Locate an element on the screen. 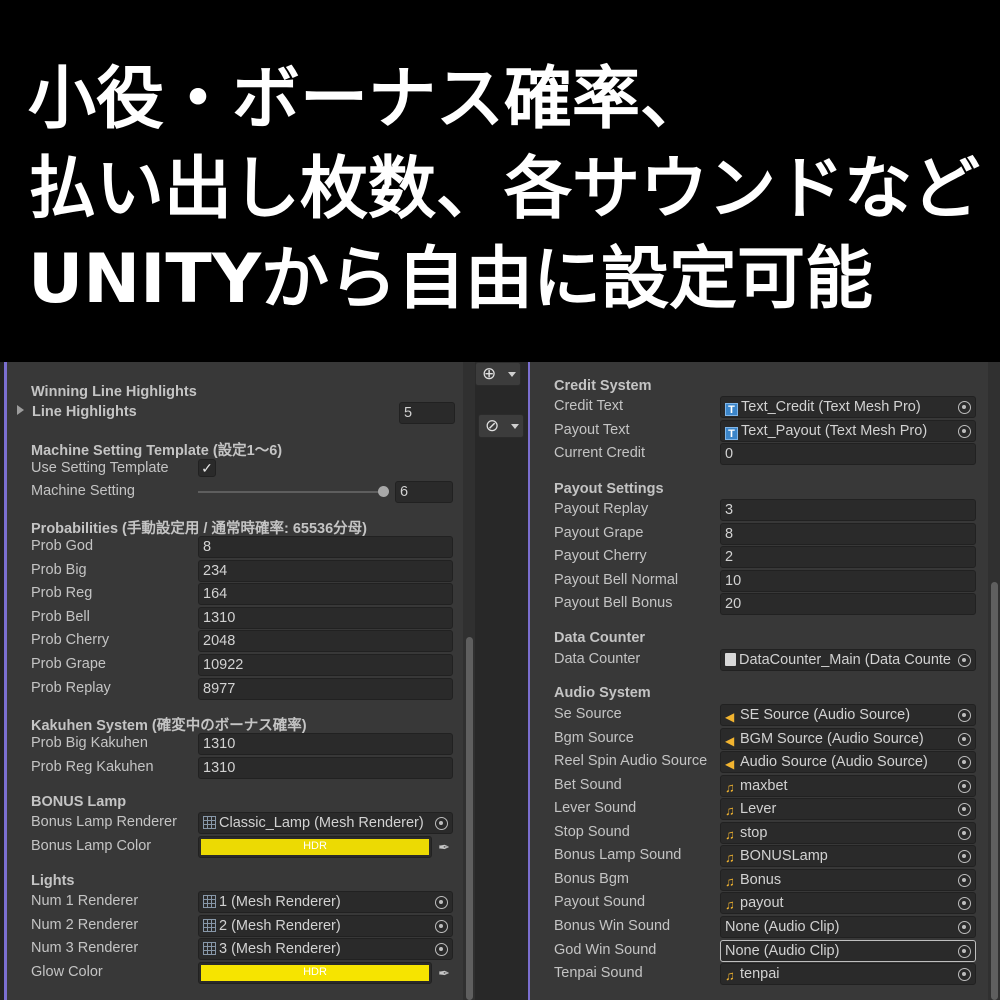  light-renderer-field: 1 (Mesh Renderer) is located at coordinates (325, 902).